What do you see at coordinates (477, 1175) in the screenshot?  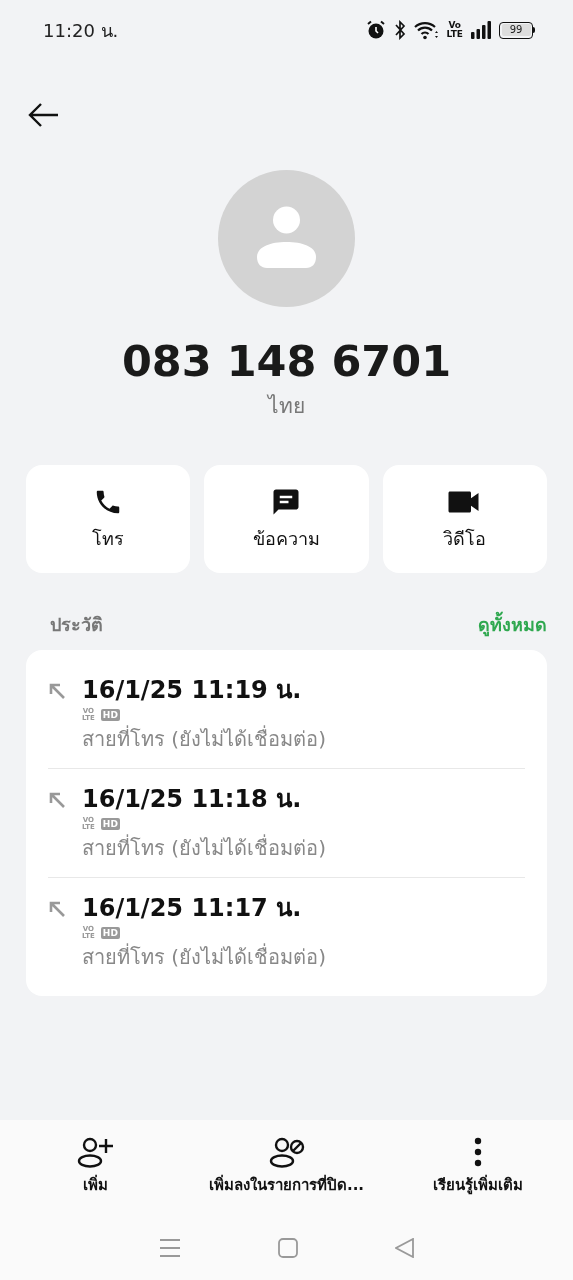 I see `bottom-action-button: เรียนรู้เพิ่มเติม` at bounding box center [477, 1175].